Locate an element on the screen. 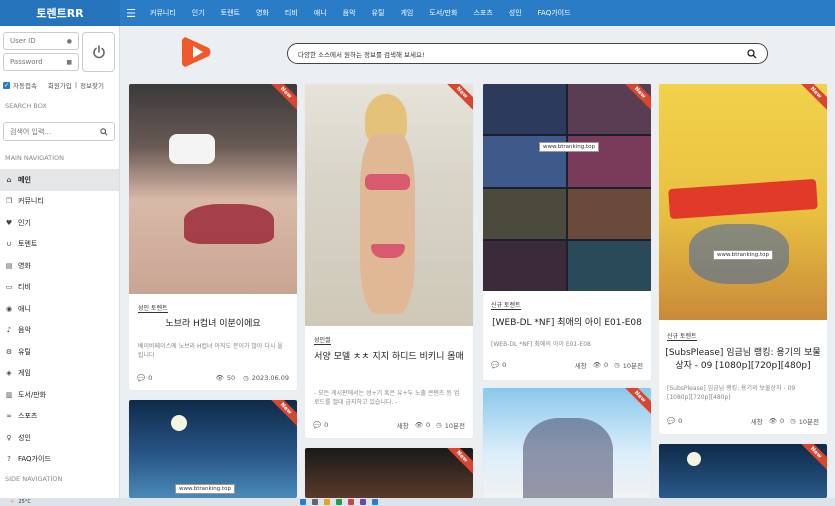 The width and height of the screenshot is (835, 506). user-id-input: User ID ● is located at coordinates (41, 41).